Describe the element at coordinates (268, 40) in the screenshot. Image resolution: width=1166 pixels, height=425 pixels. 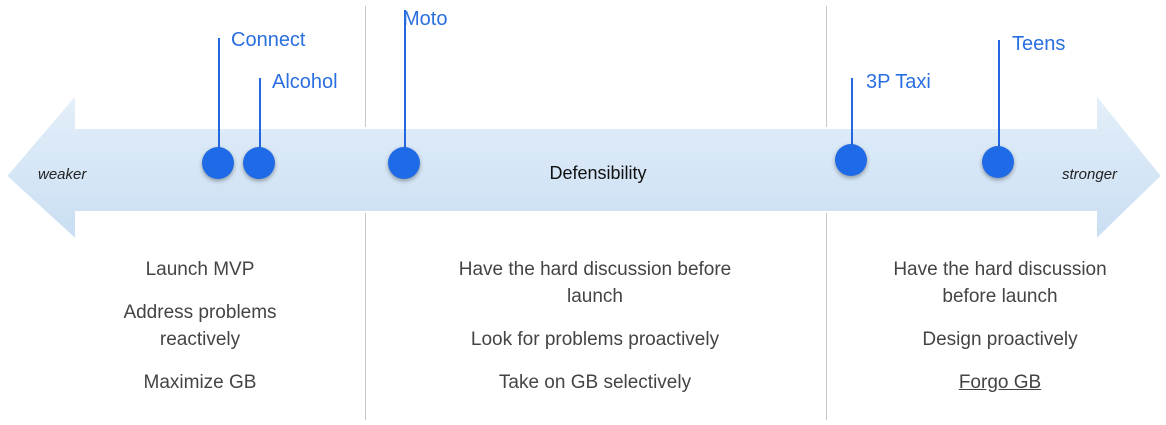
I see `marker-label: Connect` at that location.